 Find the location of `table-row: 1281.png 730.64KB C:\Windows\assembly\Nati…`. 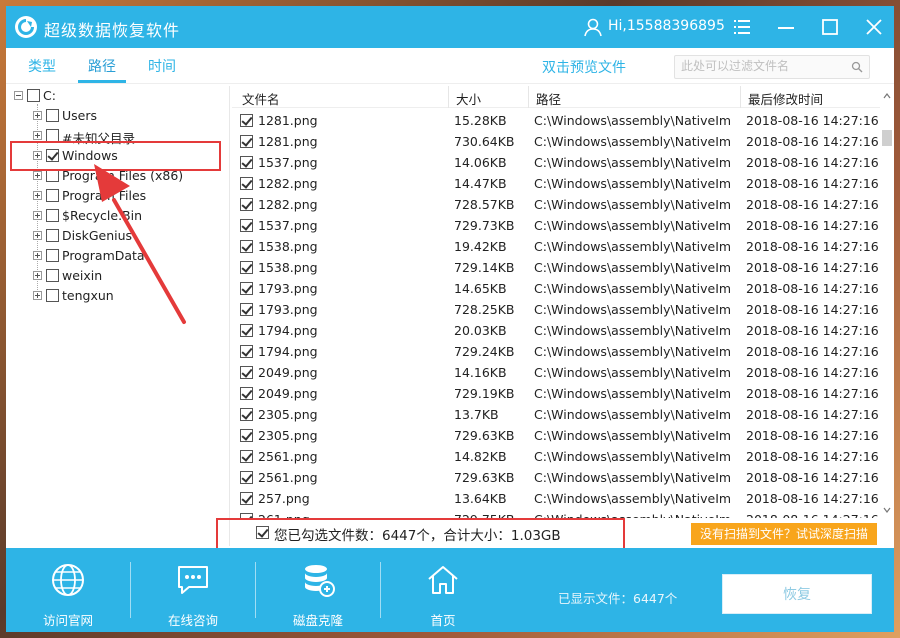

table-row: 1281.png 730.64KB C:\Windows\assembly\Nati… is located at coordinates (556, 141).